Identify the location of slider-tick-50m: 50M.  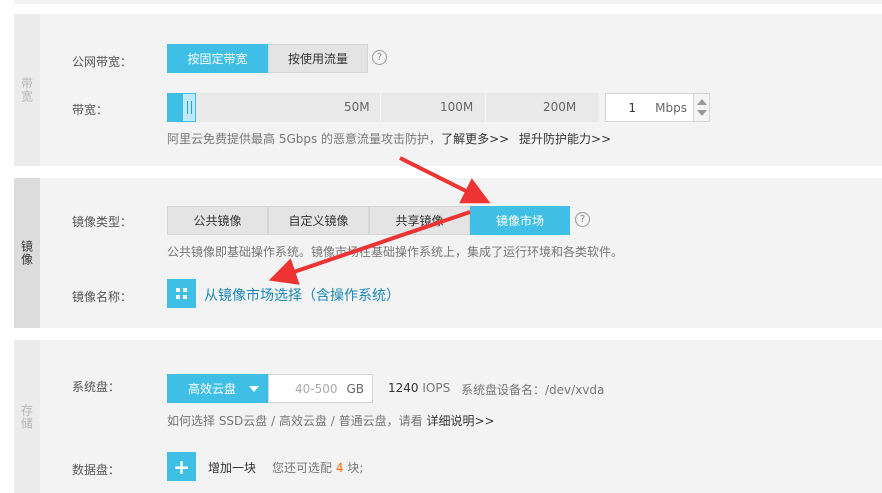
(357, 107).